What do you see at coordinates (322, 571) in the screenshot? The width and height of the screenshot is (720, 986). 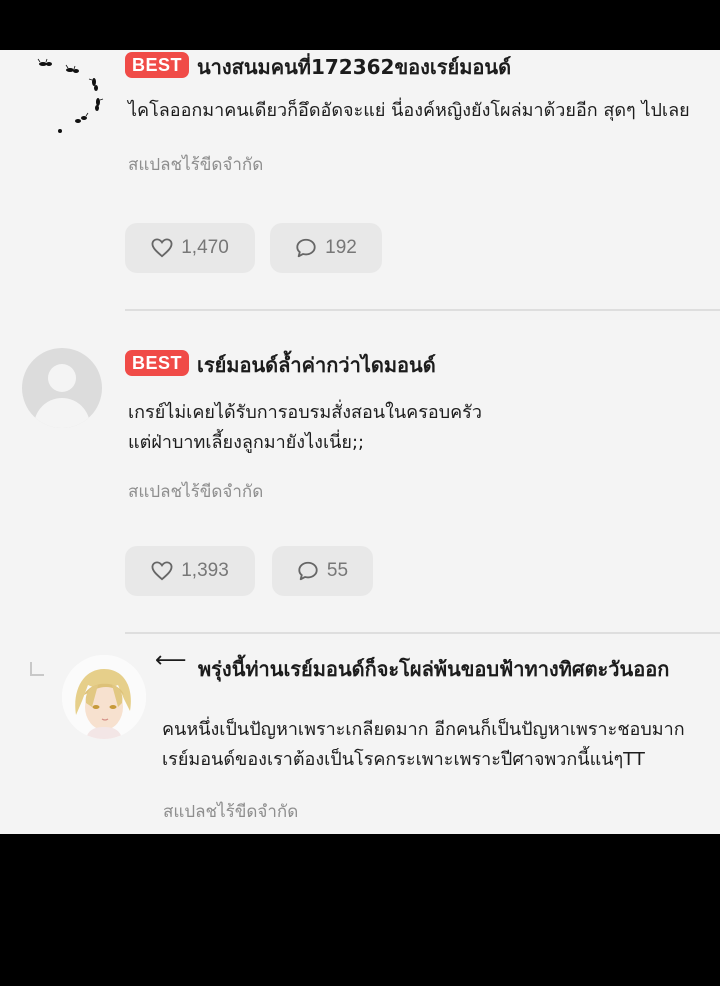 I see `reply-button: 55` at bounding box center [322, 571].